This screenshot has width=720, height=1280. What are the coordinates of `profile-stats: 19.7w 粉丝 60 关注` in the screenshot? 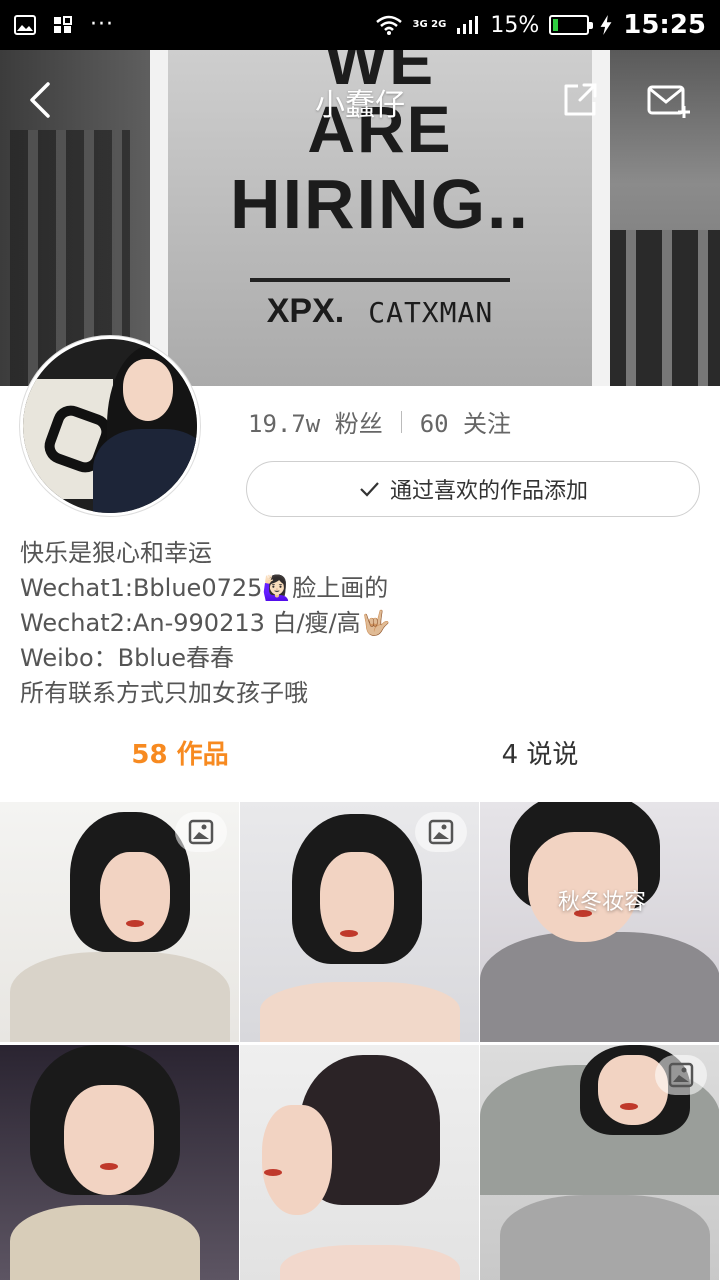 It's located at (379, 421).